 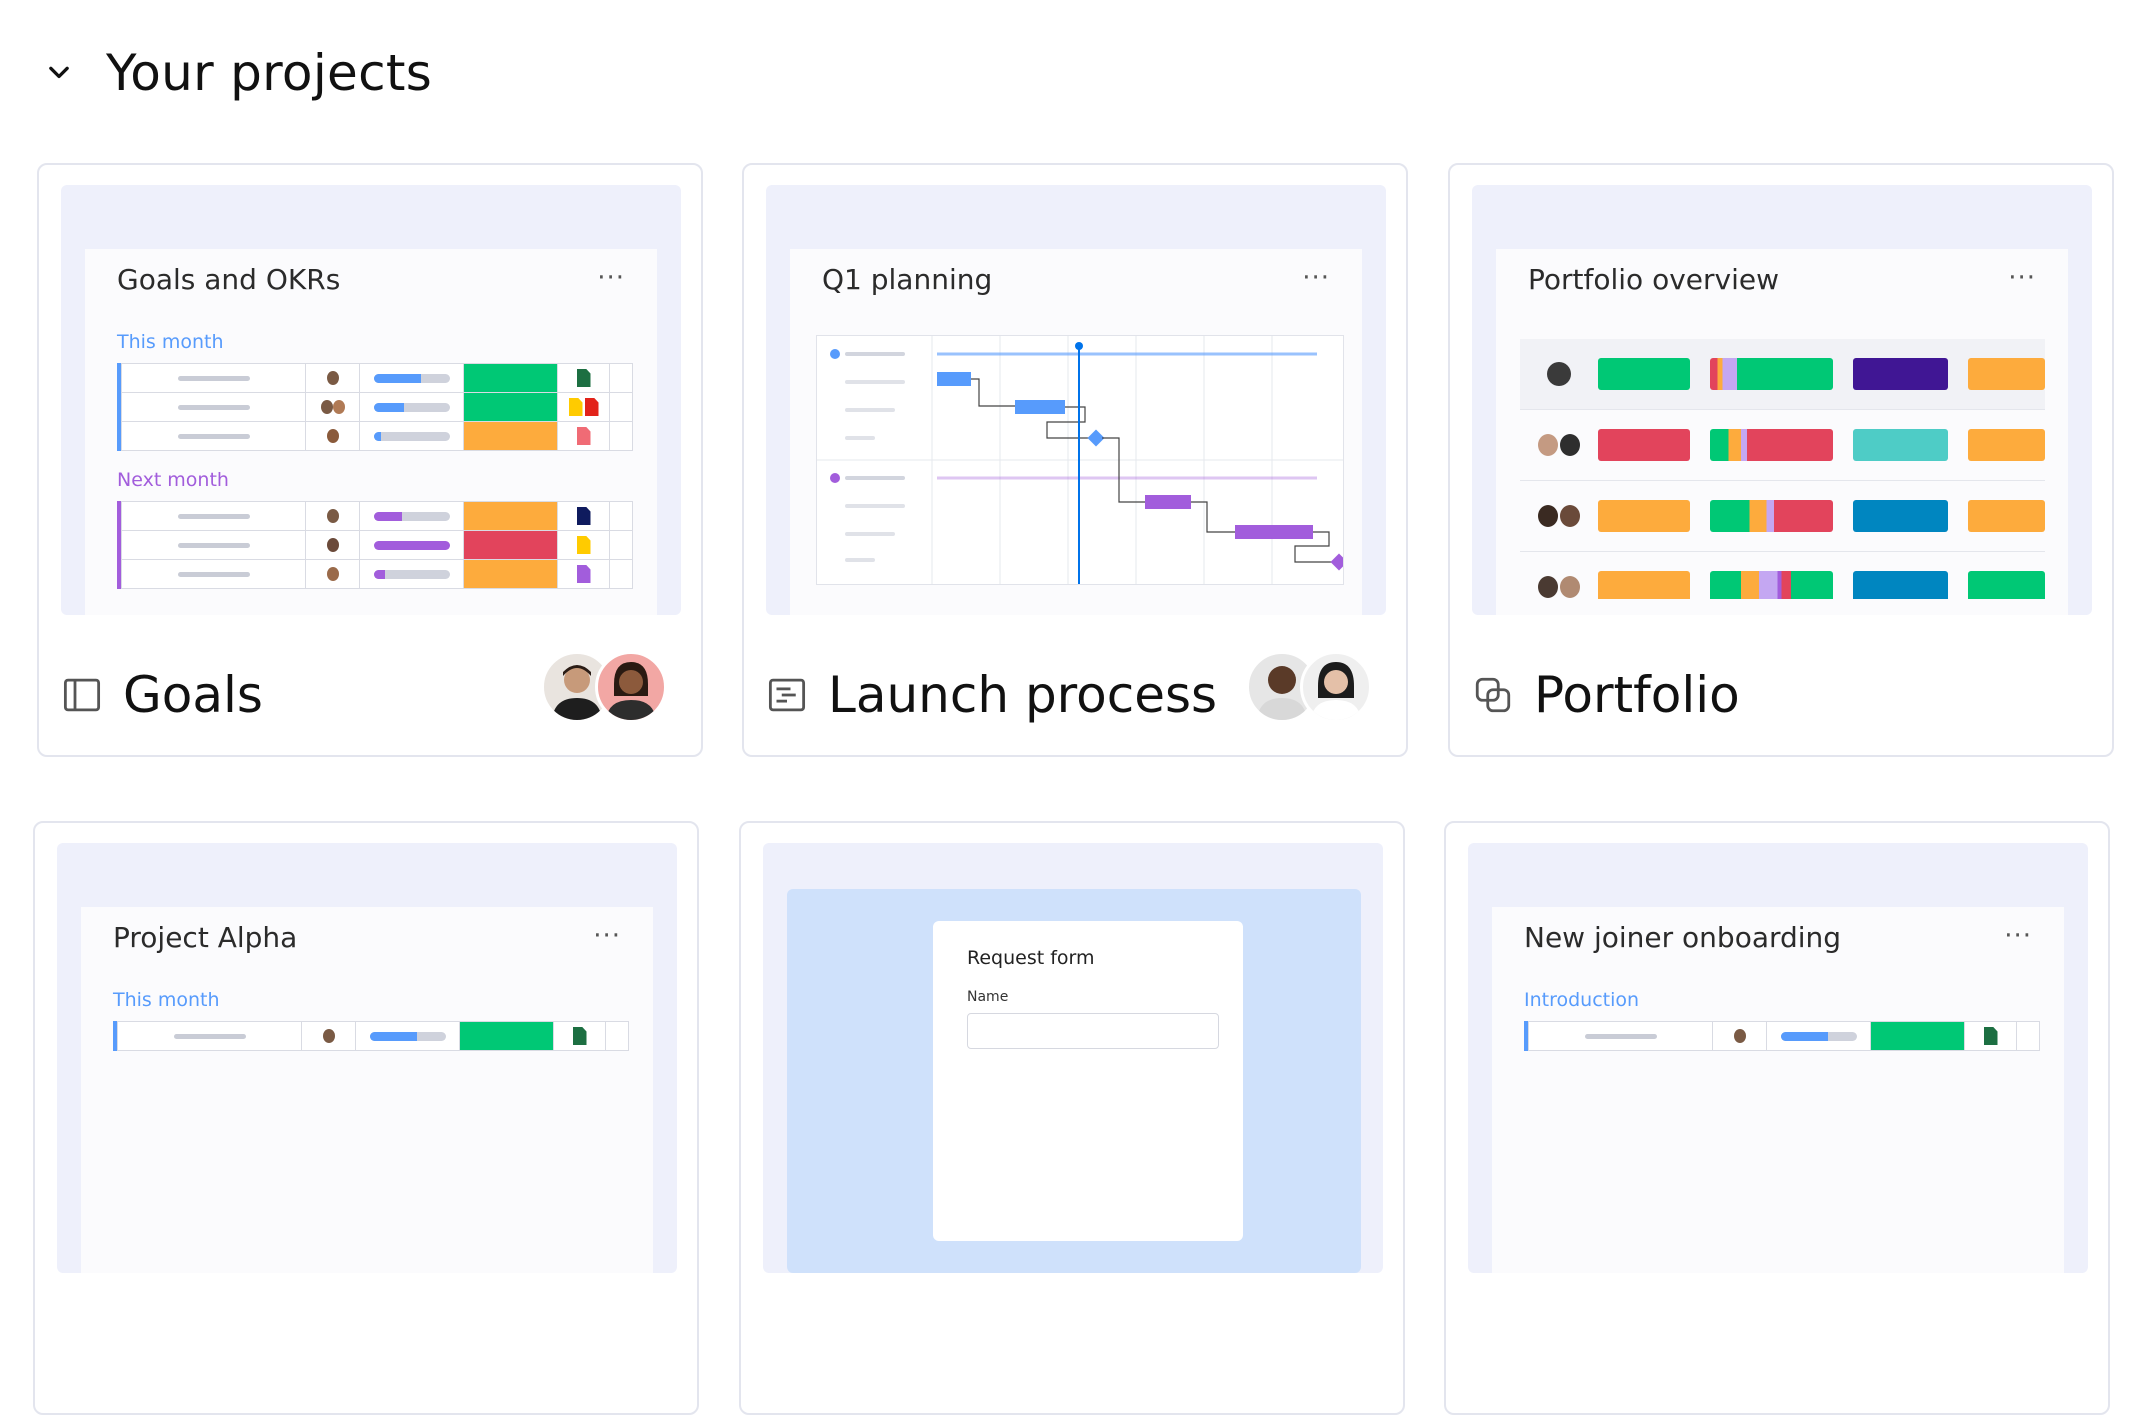 What do you see at coordinates (193, 695) in the screenshot?
I see `project-name: Goals` at bounding box center [193, 695].